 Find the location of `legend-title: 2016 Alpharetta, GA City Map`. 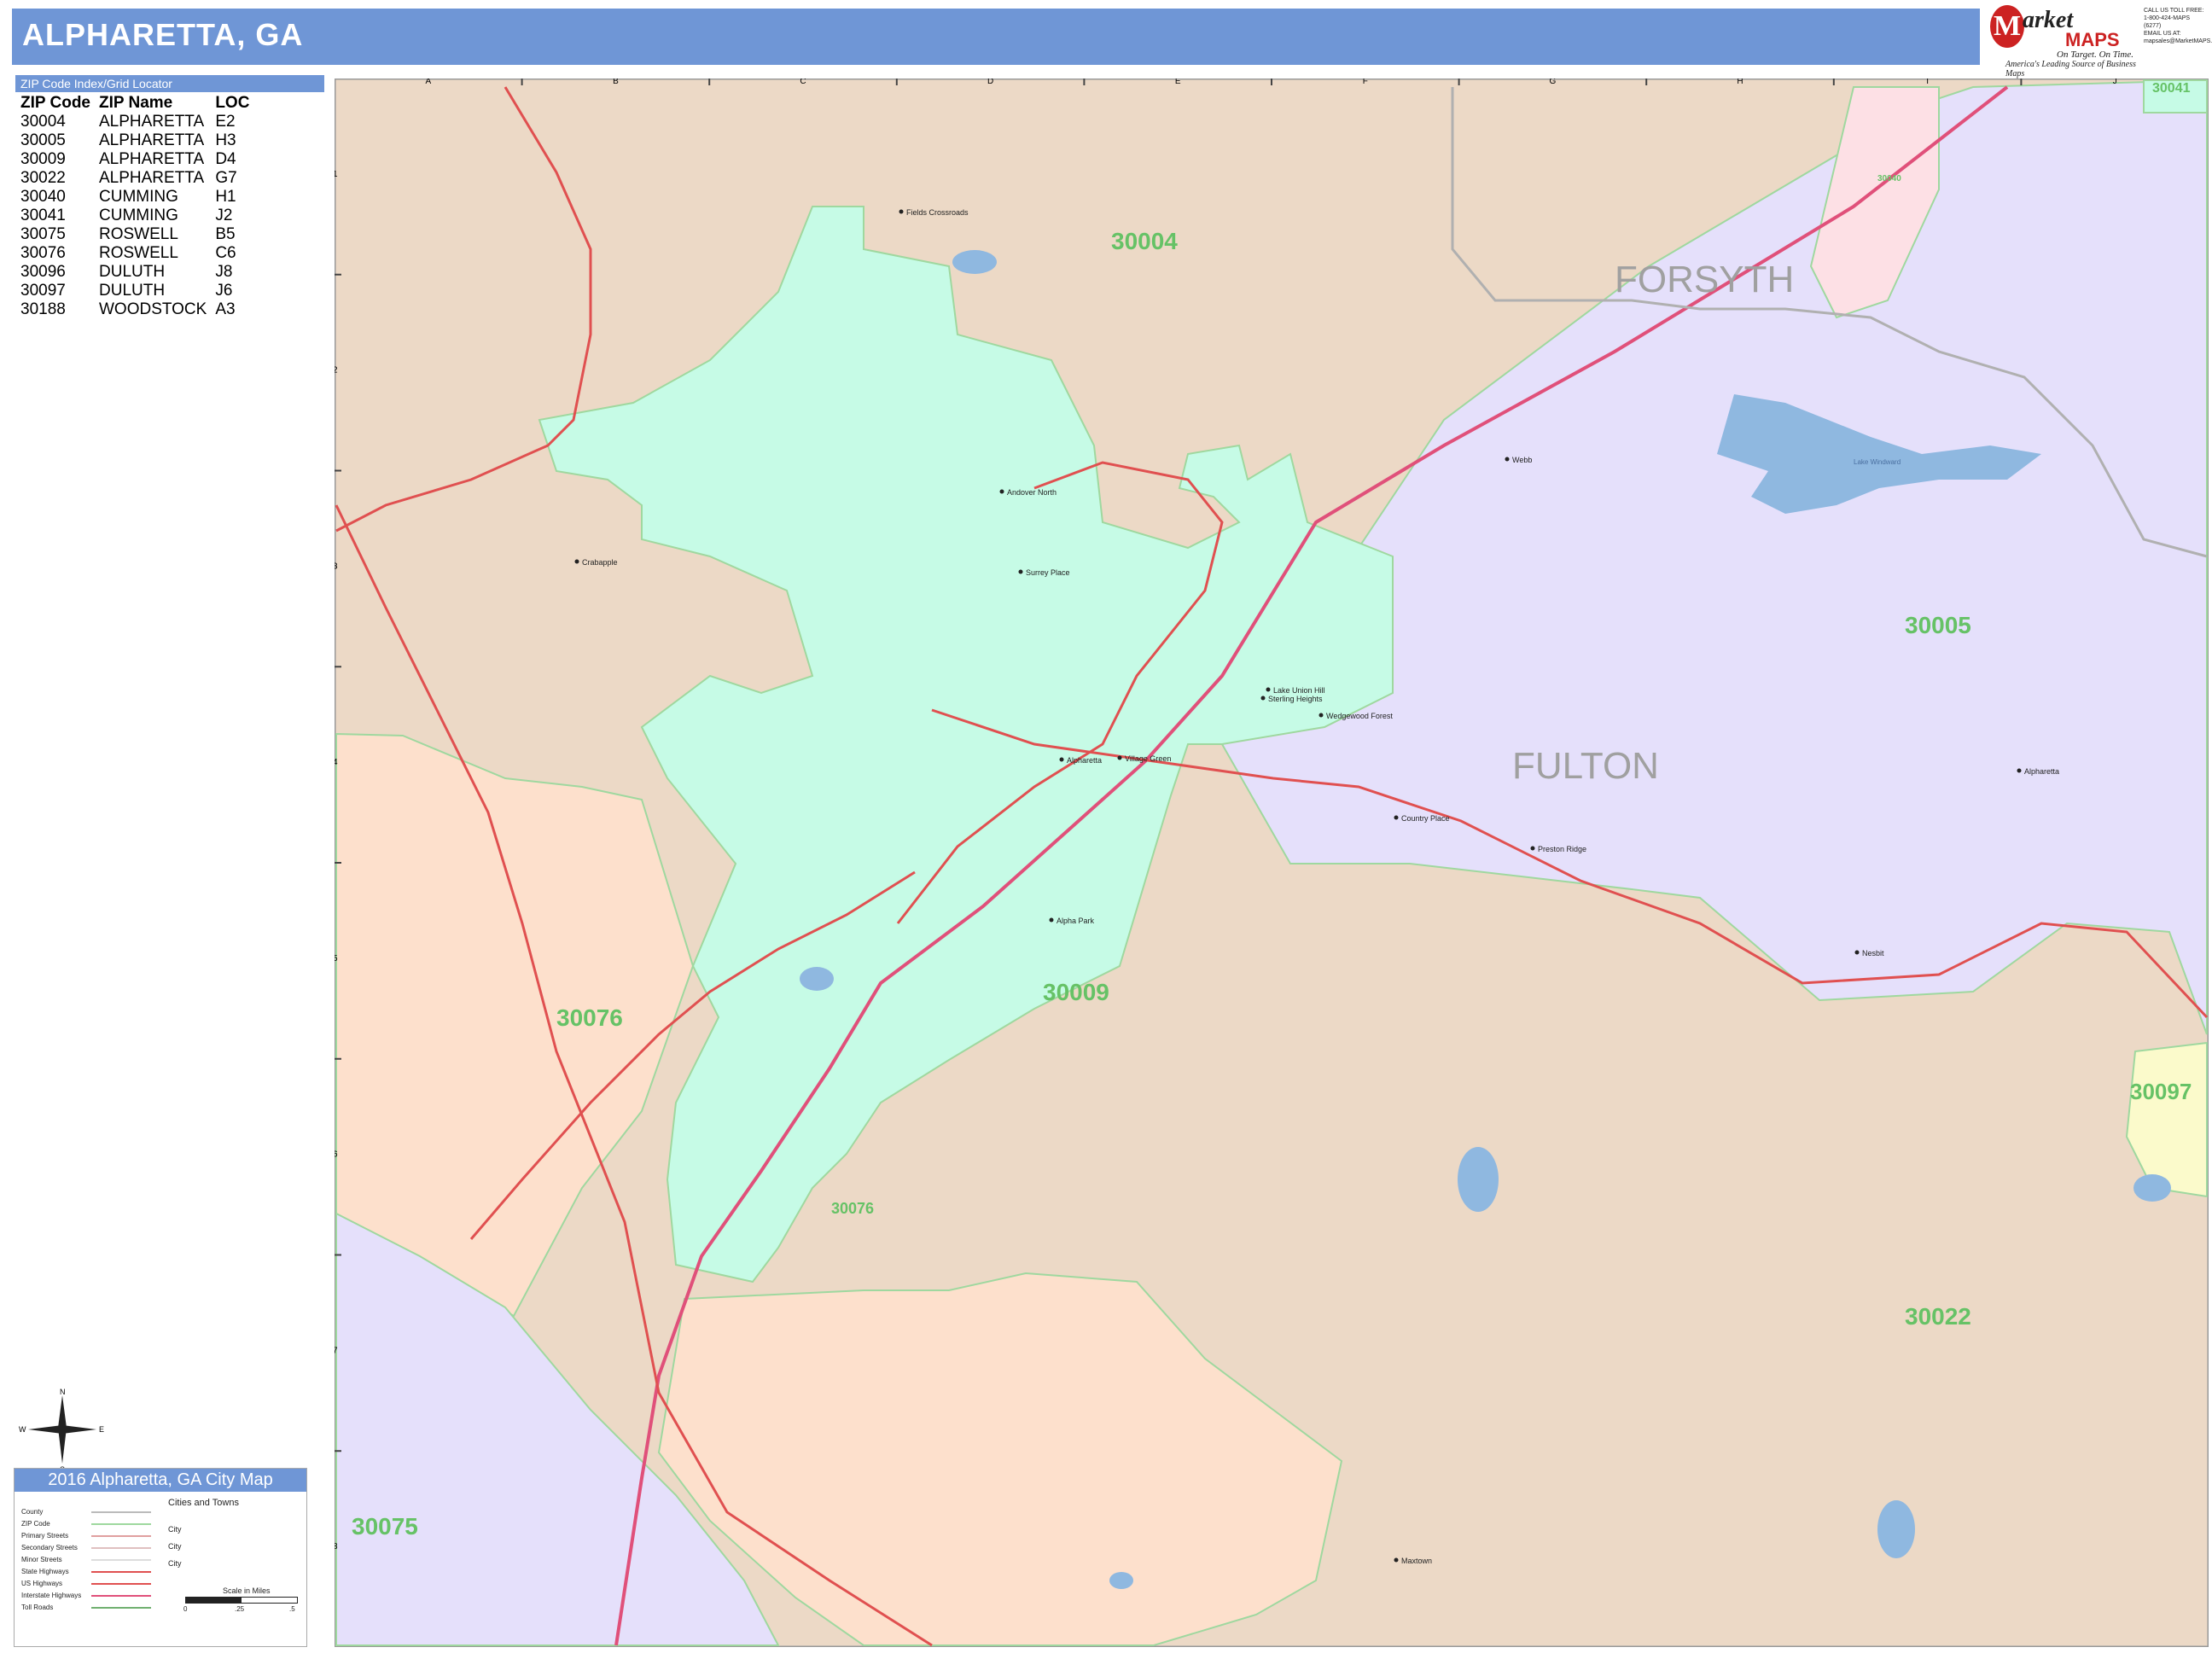

legend-title: 2016 Alpharetta, GA City Map is located at coordinates (160, 1480).